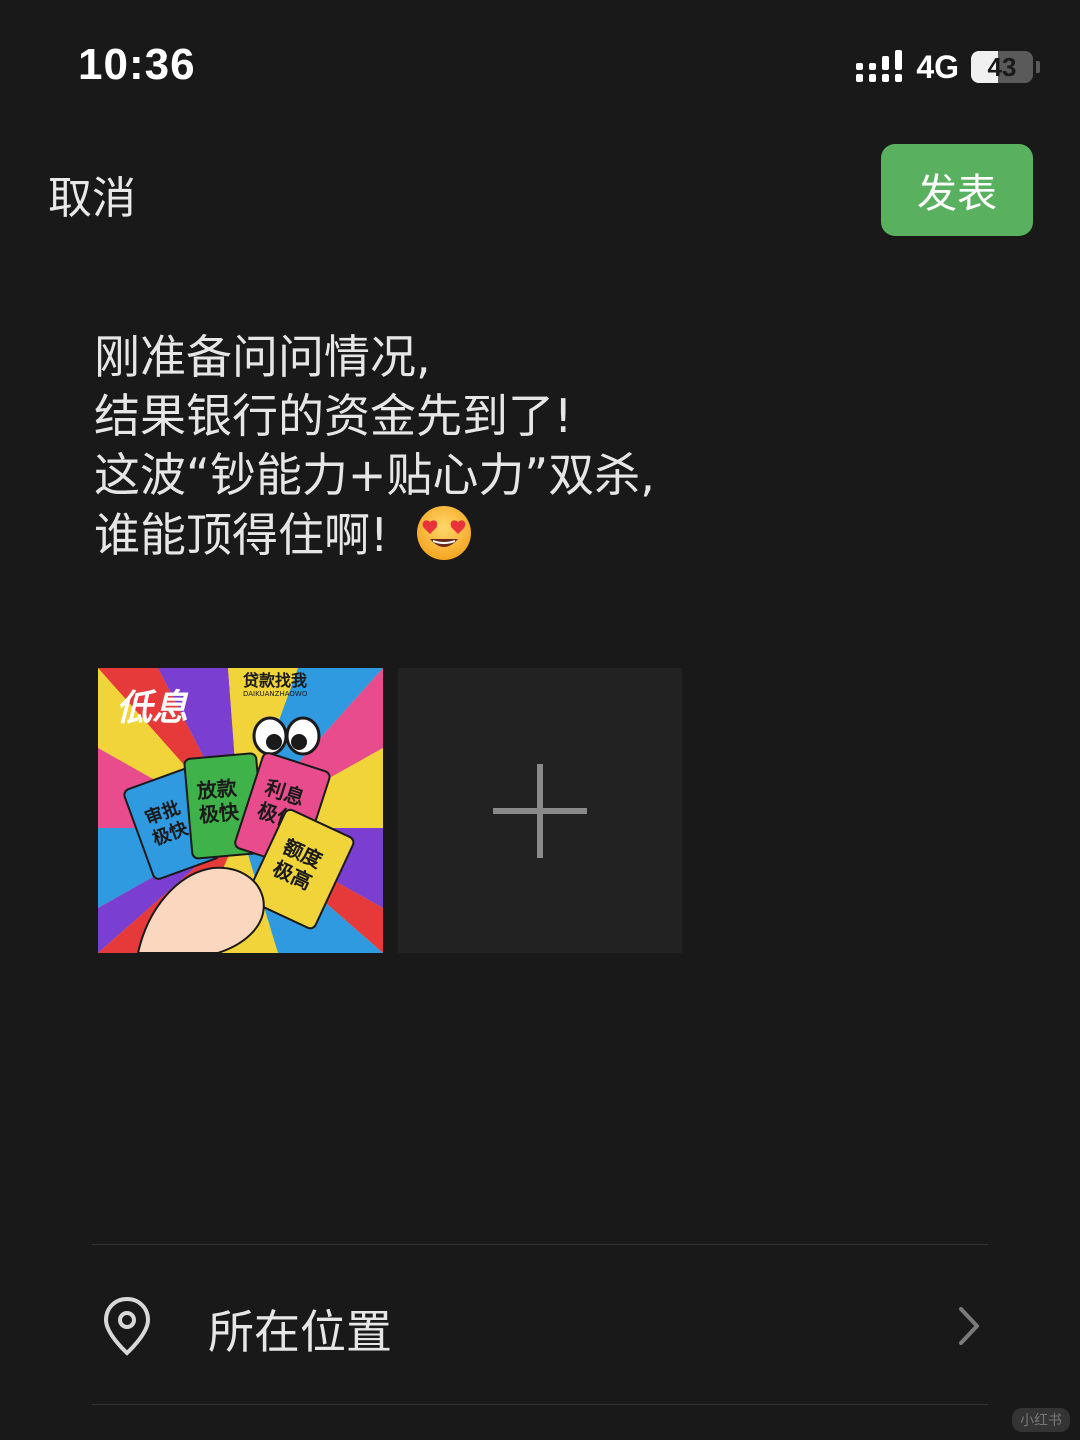 The height and width of the screenshot is (1440, 1080). Describe the element at coordinates (880, 67) in the screenshot. I see `signal-icon` at that location.